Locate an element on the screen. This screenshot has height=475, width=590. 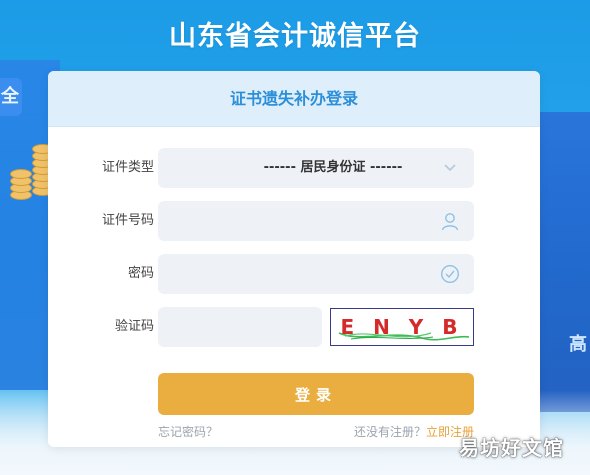
password-label: 密码 is located at coordinates (140, 273).